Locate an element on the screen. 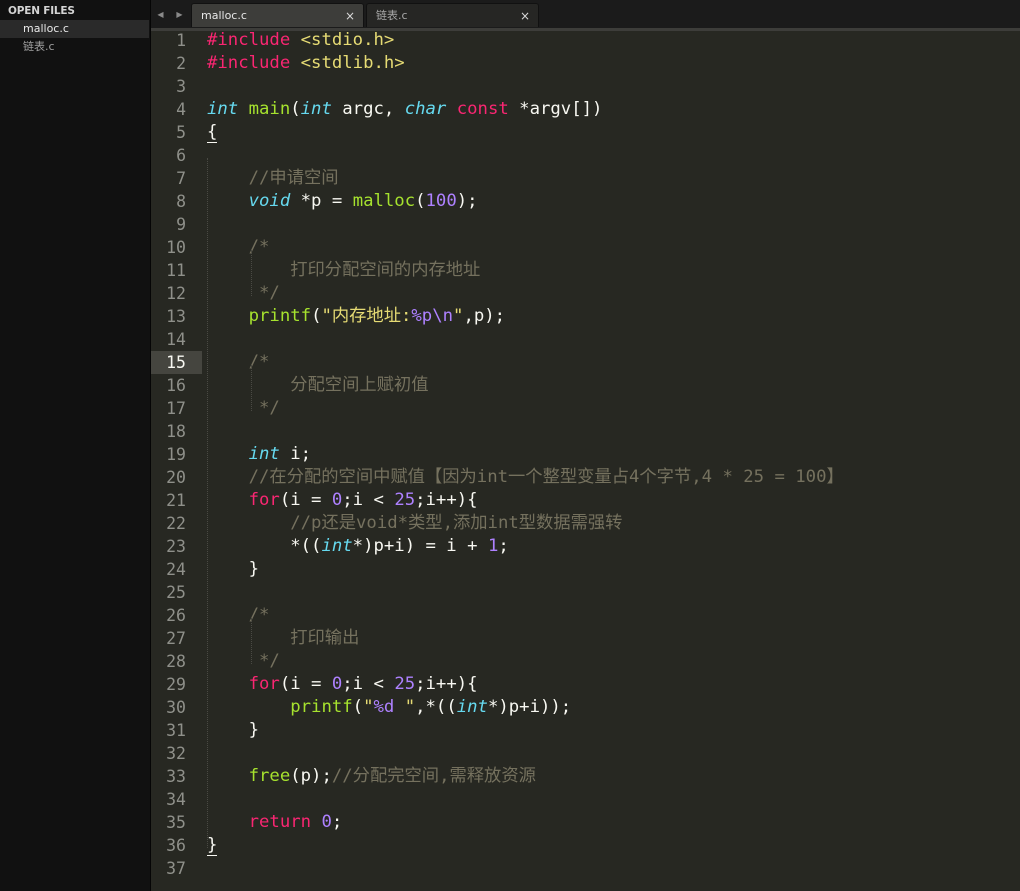  code-line: free(p);//分配完空间,需释放资源 is located at coordinates (371, 776).